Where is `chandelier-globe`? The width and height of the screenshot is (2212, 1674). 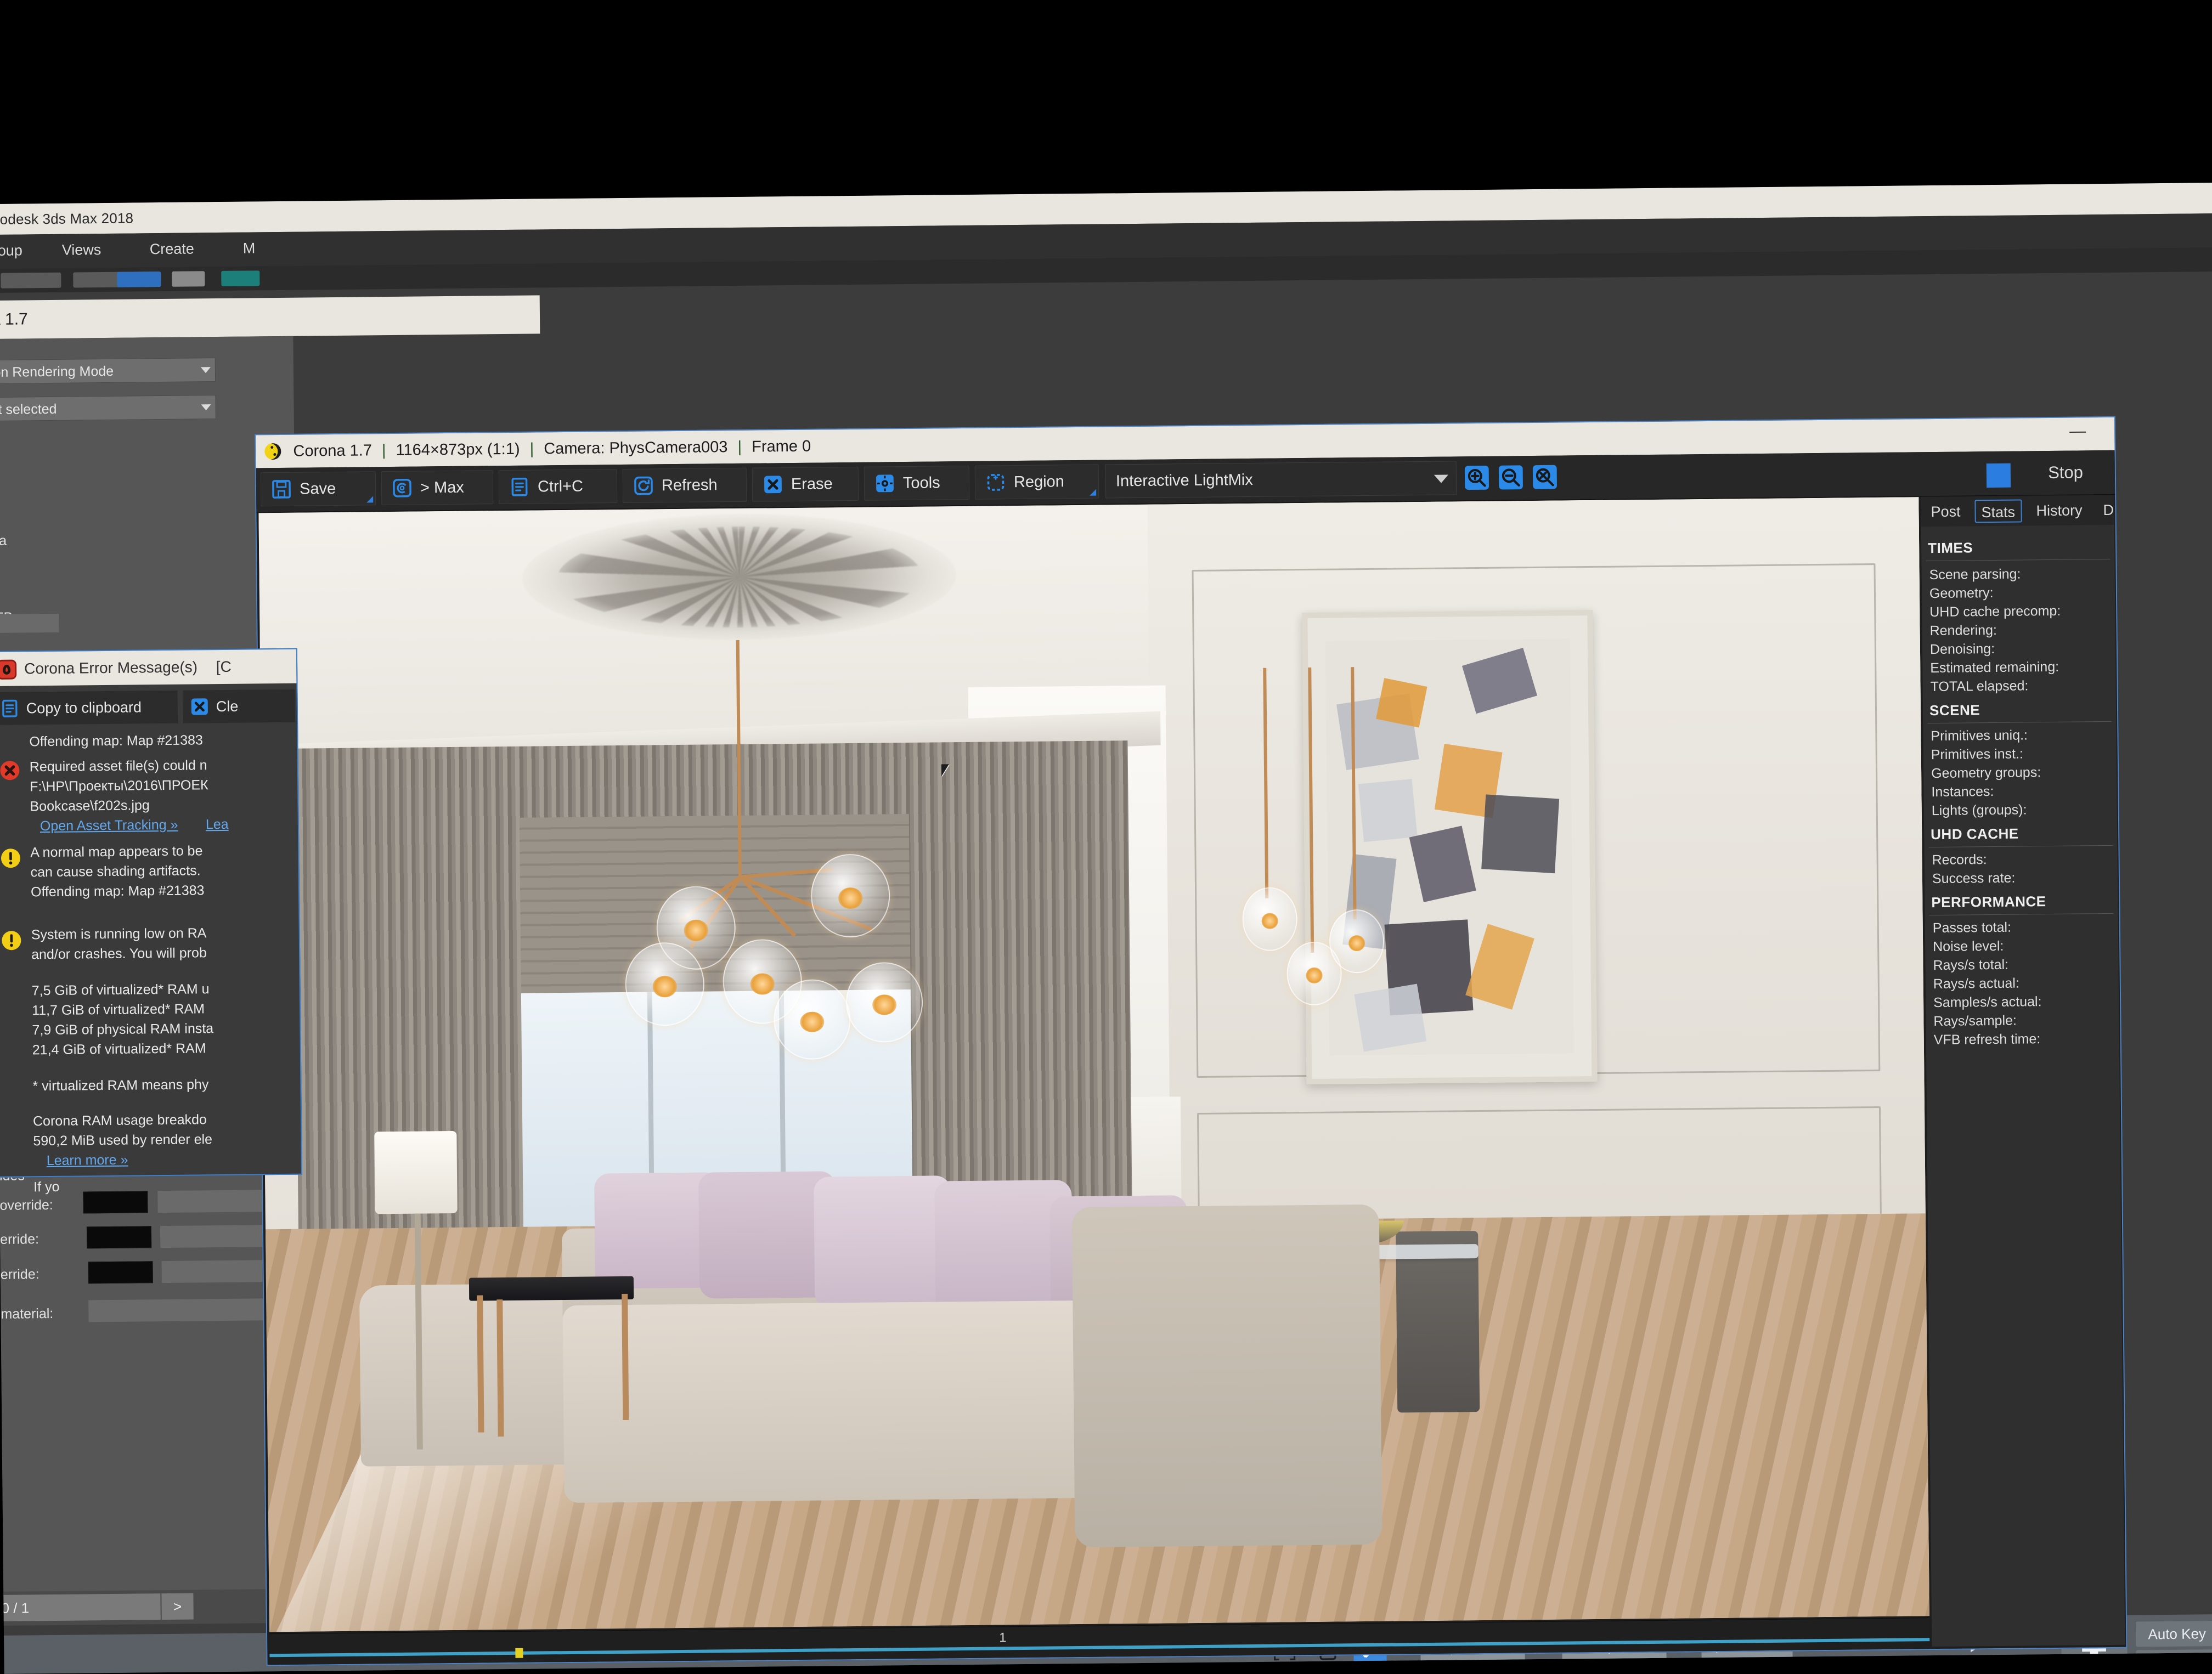 chandelier-globe is located at coordinates (812, 1019).